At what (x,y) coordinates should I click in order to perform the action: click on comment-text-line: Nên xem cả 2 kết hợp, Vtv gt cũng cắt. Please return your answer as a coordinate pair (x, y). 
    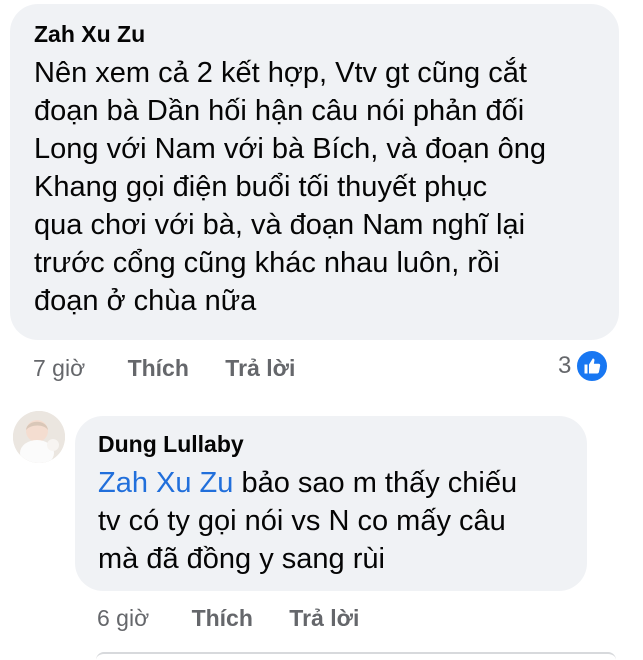
    Looking at the image, I should click on (280, 73).